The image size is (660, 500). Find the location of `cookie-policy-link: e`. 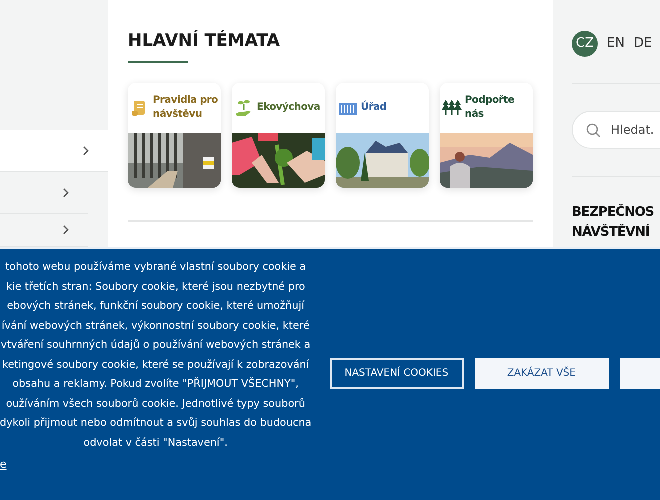

cookie-policy-link: e is located at coordinates (3, 465).